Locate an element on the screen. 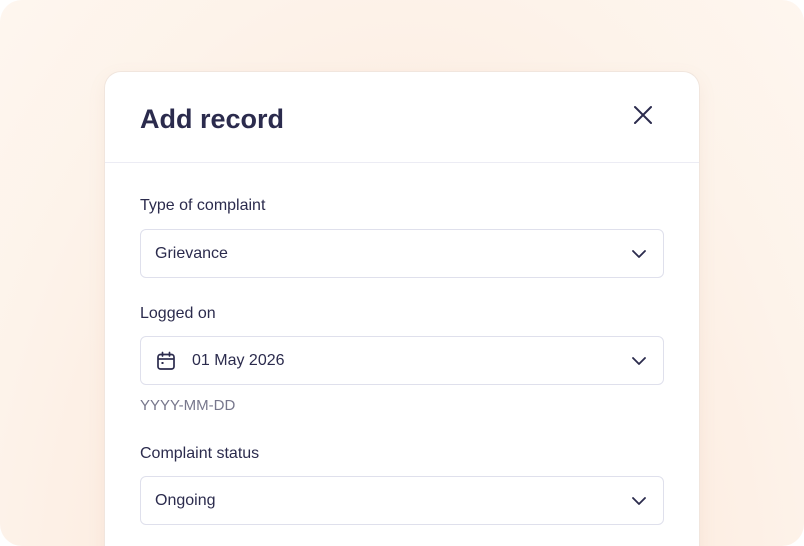 Image resolution: width=804 pixels, height=546 pixels. complaint-status-label: Complaint status is located at coordinates (200, 453).